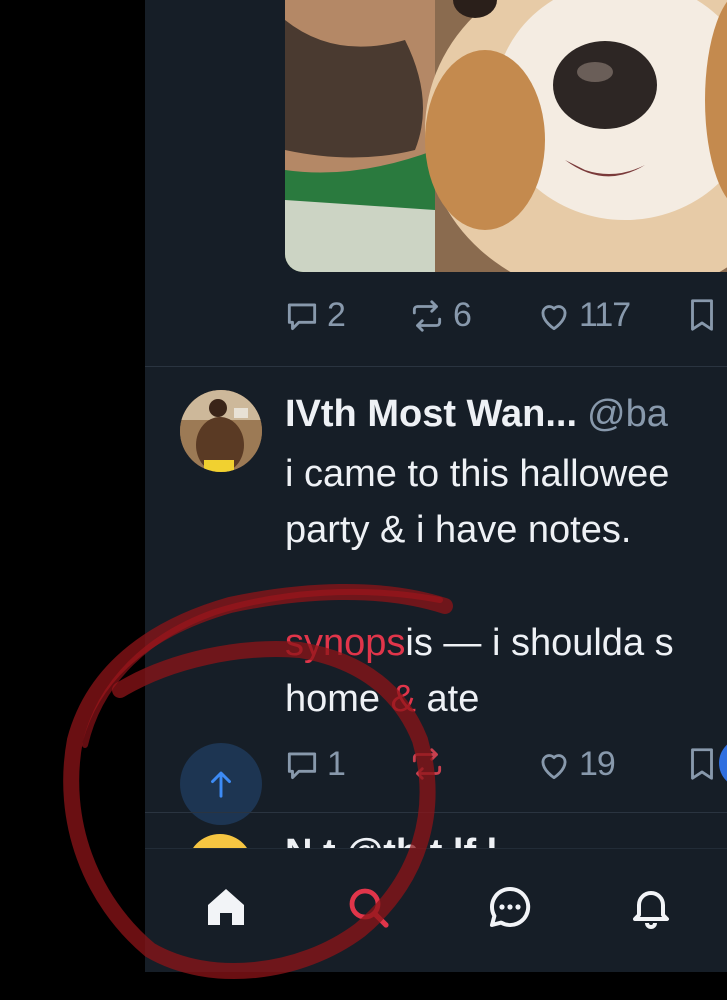 Image resolution: width=727 pixels, height=1000 pixels. I want to click on post-header: IVth Most Wan... @ba, so click(476, 414).